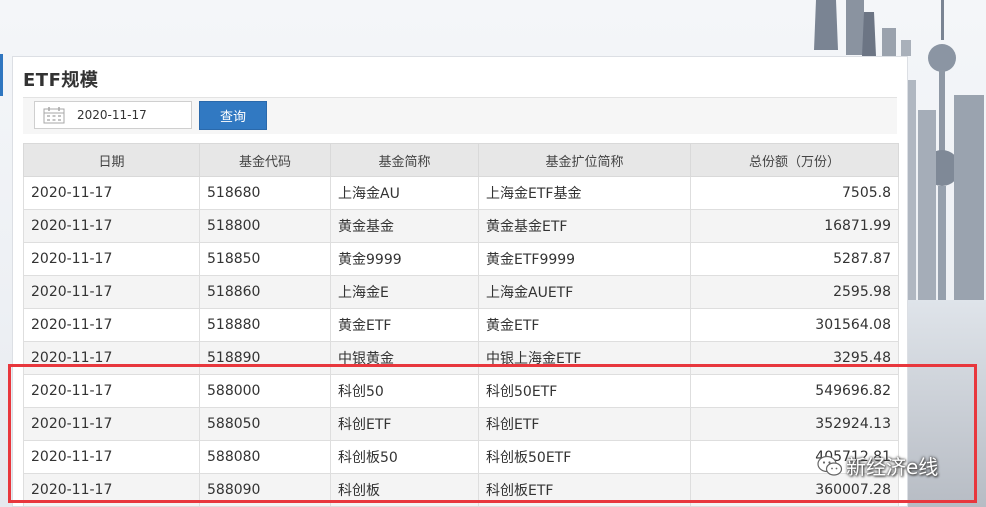 The image size is (986, 507). I want to click on column-header-fund-code: 基金代码, so click(265, 160).